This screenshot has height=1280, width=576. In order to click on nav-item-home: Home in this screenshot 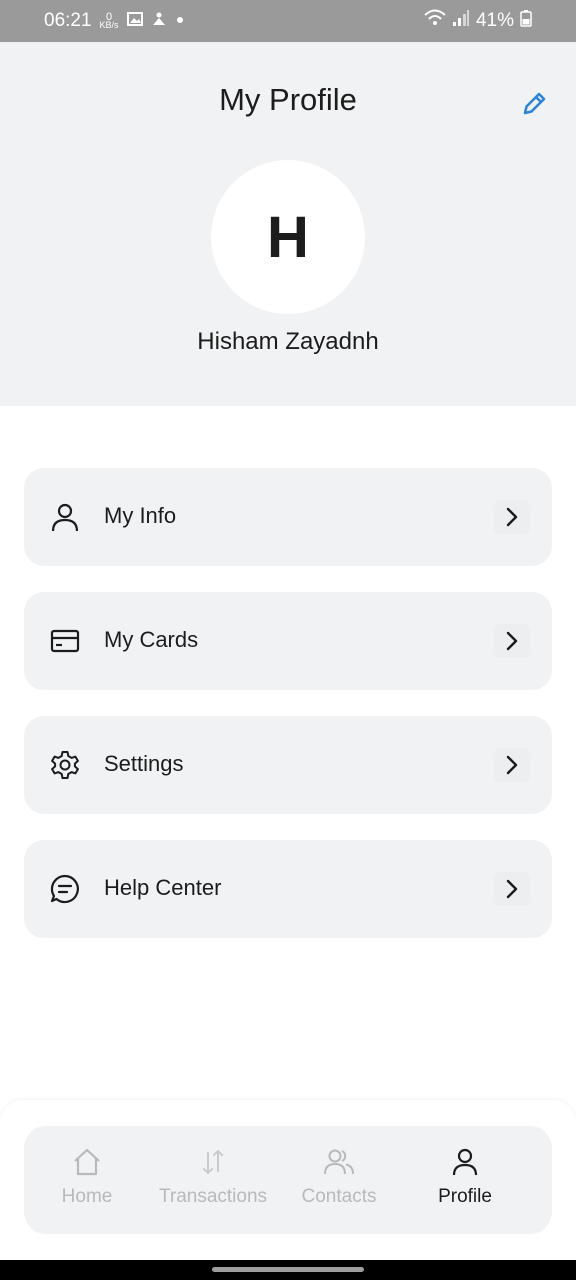, I will do `click(87, 1182)`.